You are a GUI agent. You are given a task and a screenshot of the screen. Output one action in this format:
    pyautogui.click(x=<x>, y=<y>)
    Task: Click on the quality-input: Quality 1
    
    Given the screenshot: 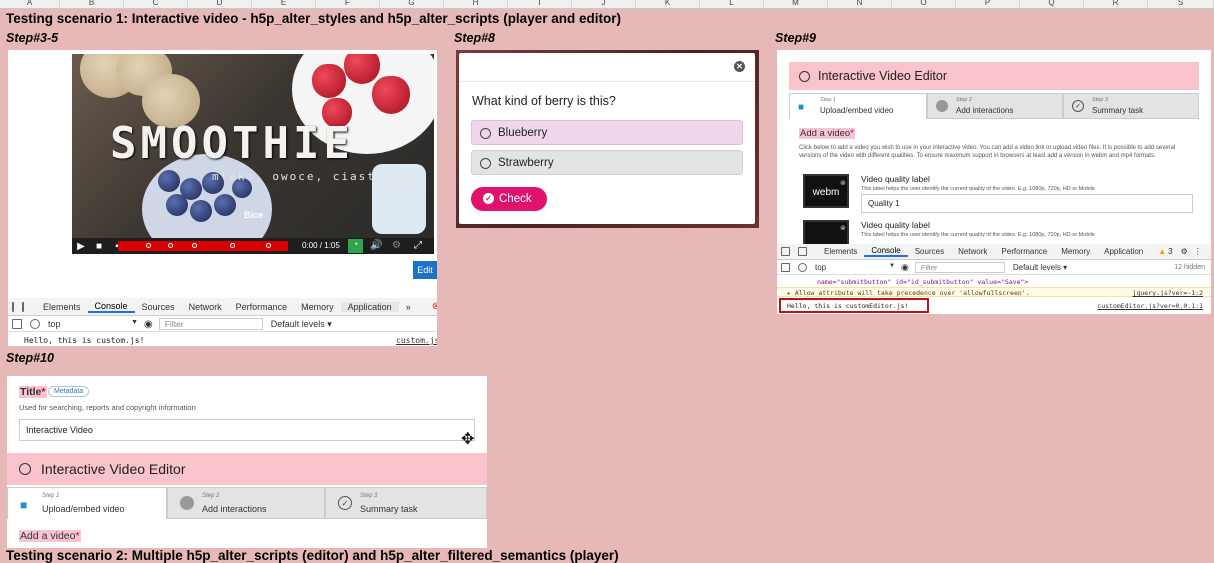 What is the action you would take?
    pyautogui.click(x=1027, y=203)
    